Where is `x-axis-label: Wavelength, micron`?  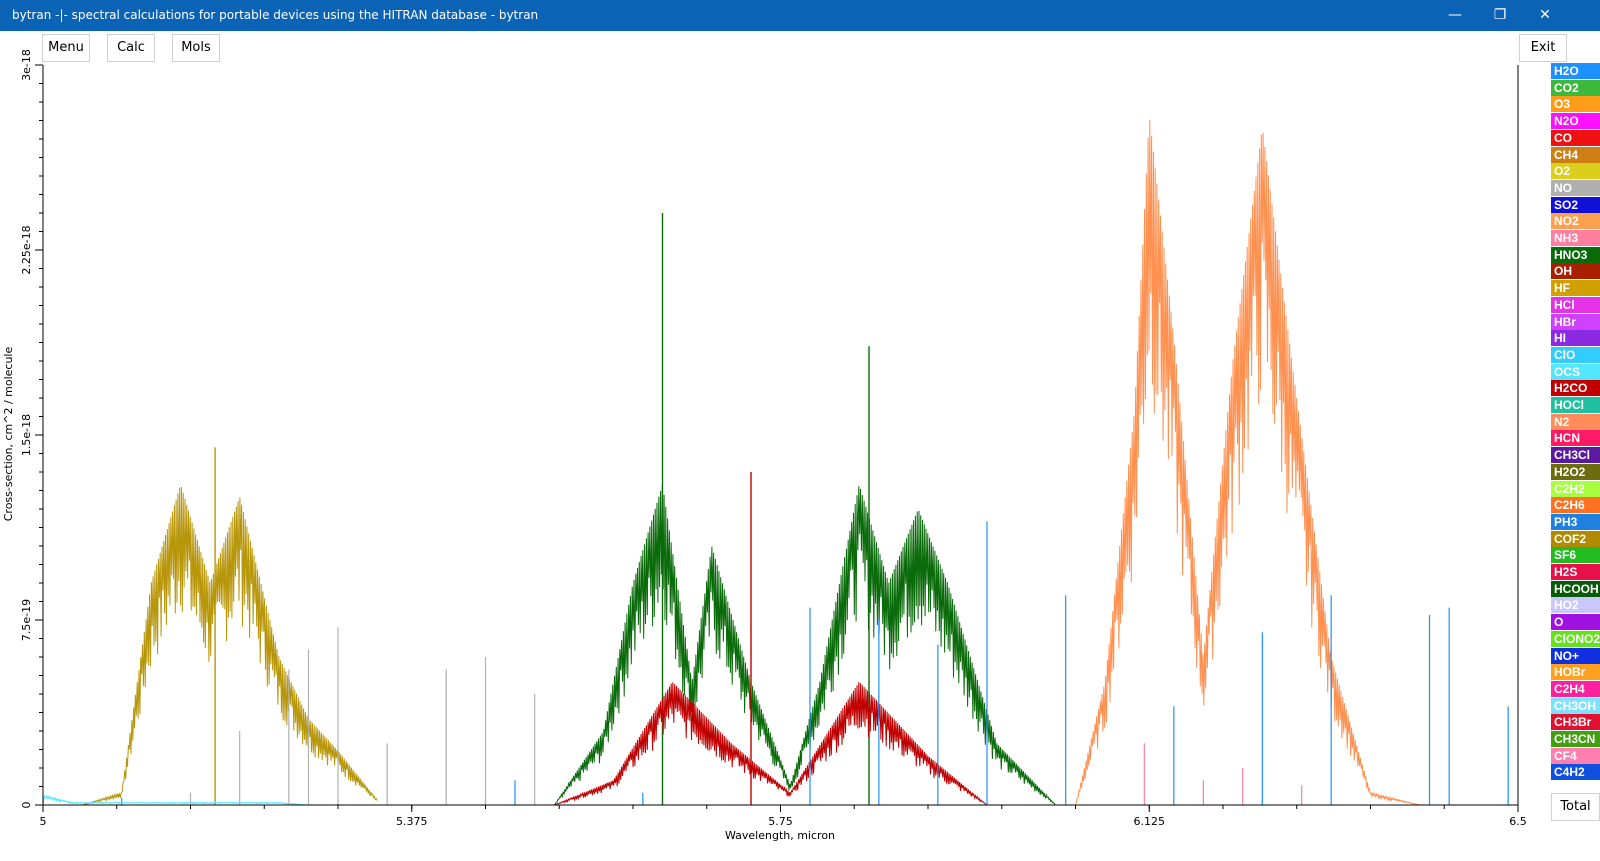 x-axis-label: Wavelength, micron is located at coordinates (780, 835).